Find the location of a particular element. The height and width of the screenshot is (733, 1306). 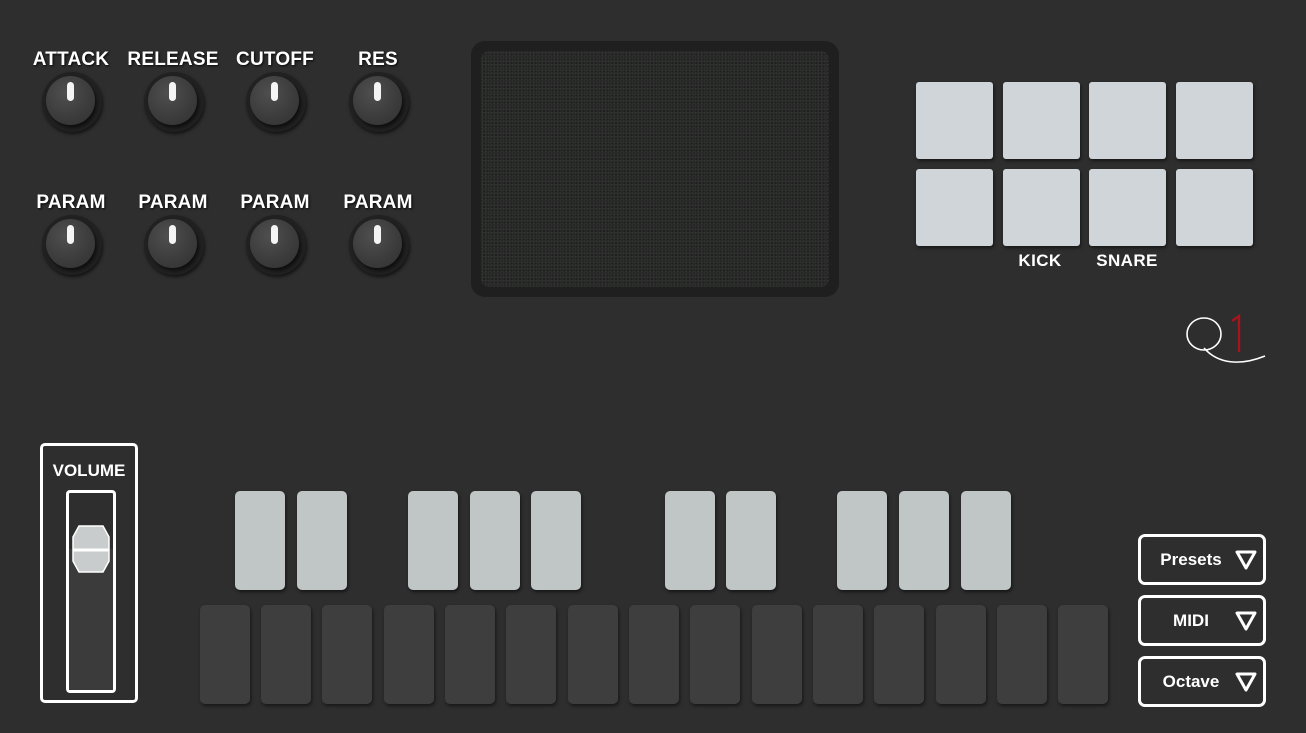

knob-label: RELEASE is located at coordinates (173, 59).